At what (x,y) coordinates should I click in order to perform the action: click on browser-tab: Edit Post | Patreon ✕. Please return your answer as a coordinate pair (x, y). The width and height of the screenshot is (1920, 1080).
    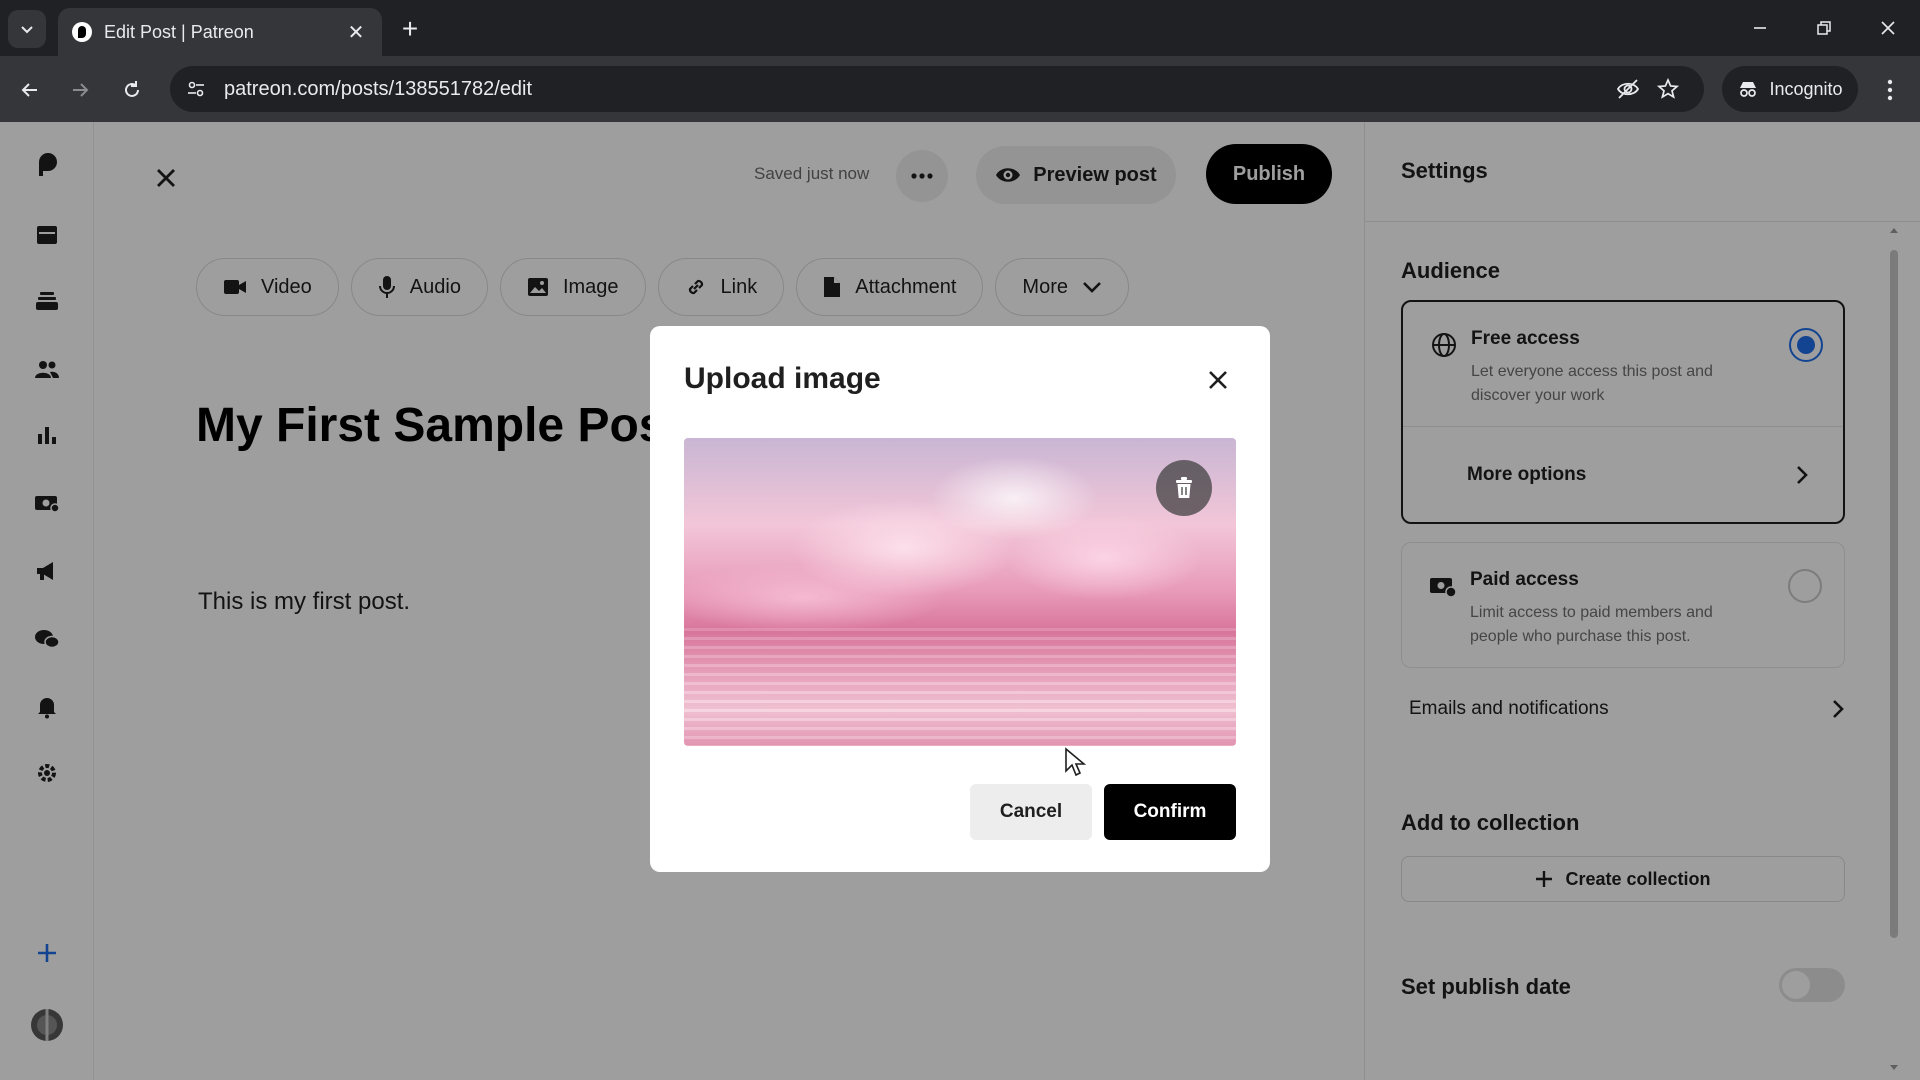
    Looking at the image, I should click on (220, 32).